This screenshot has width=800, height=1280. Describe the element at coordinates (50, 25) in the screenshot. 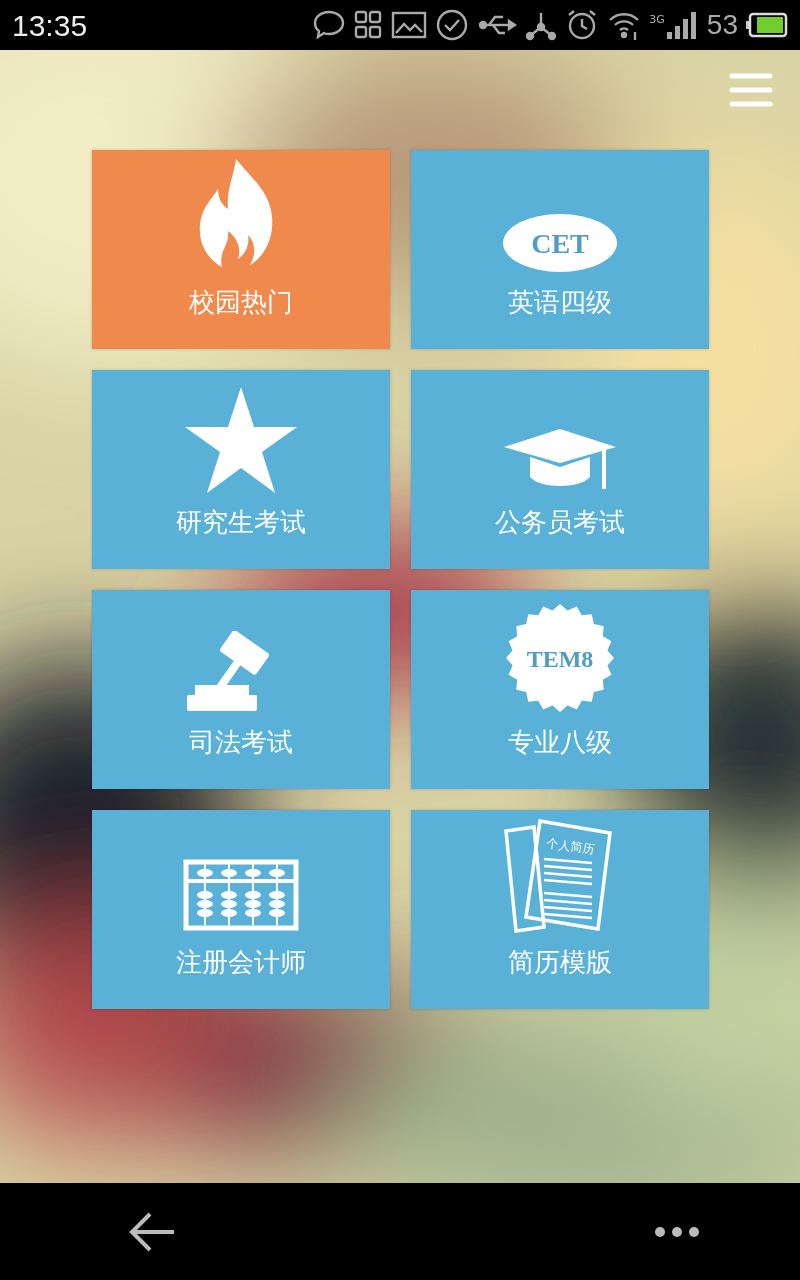

I see `clock-time: 13:35` at that location.